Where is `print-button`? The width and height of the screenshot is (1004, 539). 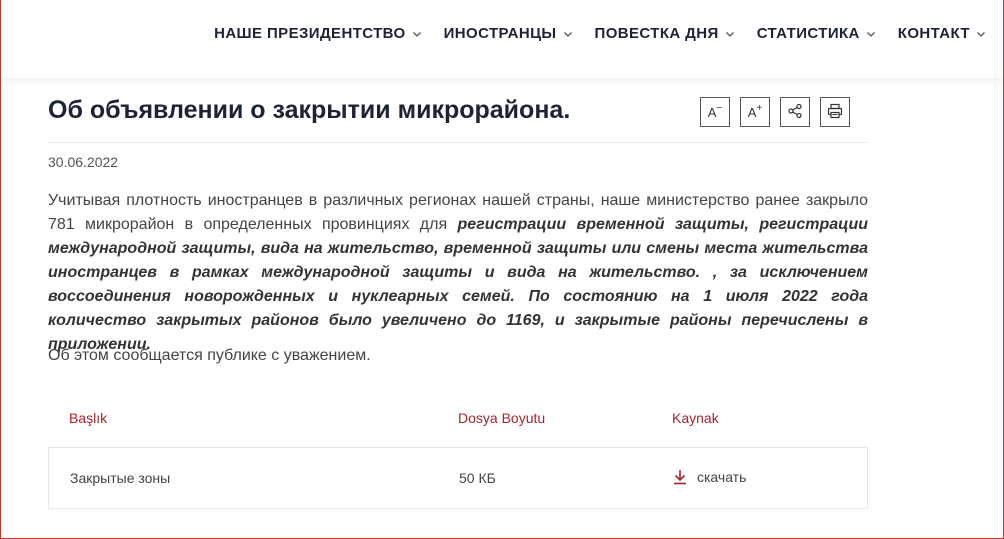 print-button is located at coordinates (835, 112).